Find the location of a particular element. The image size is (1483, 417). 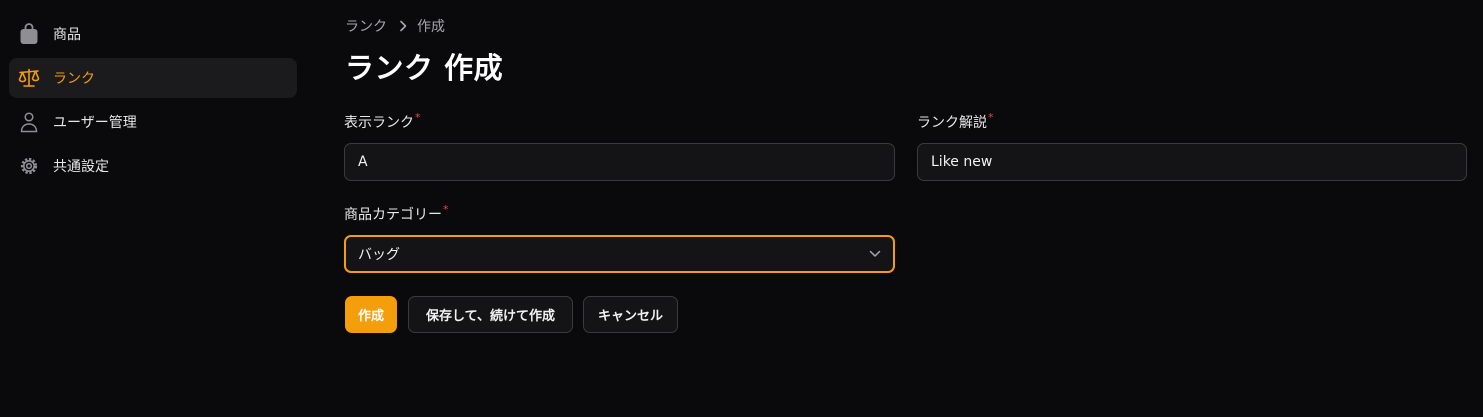

sidebar-item-ranks: ランク is located at coordinates (153, 78).